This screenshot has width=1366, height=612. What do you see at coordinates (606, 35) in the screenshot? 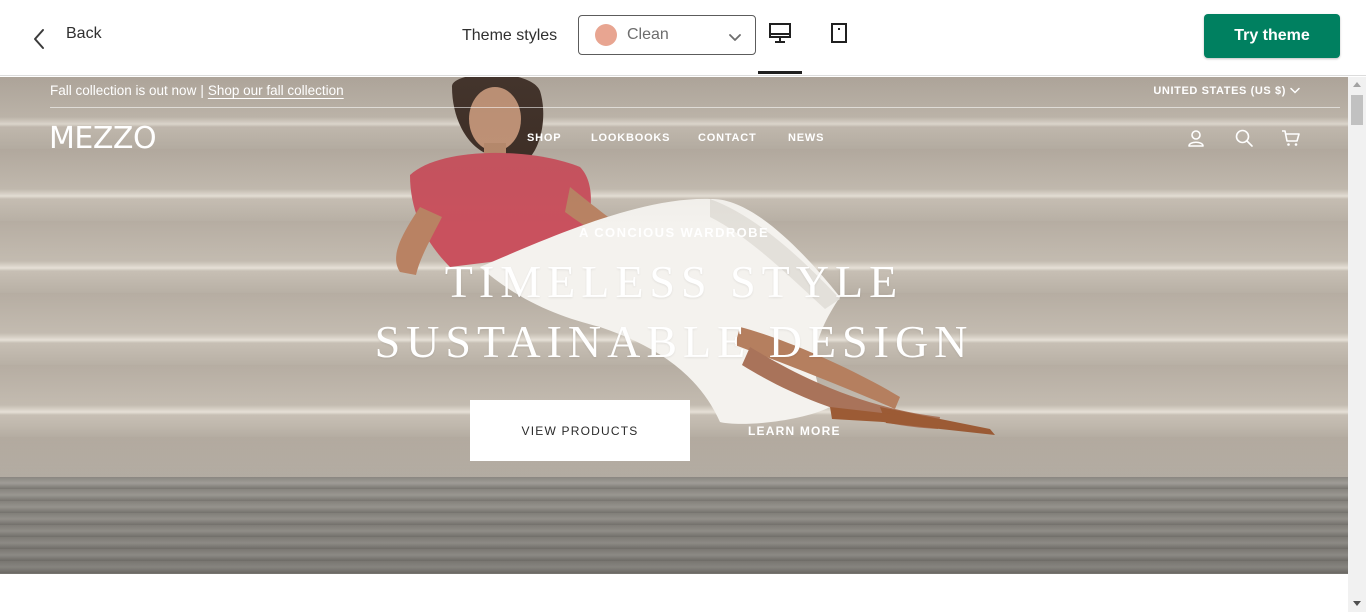
I see `style-color-swatch` at bounding box center [606, 35].